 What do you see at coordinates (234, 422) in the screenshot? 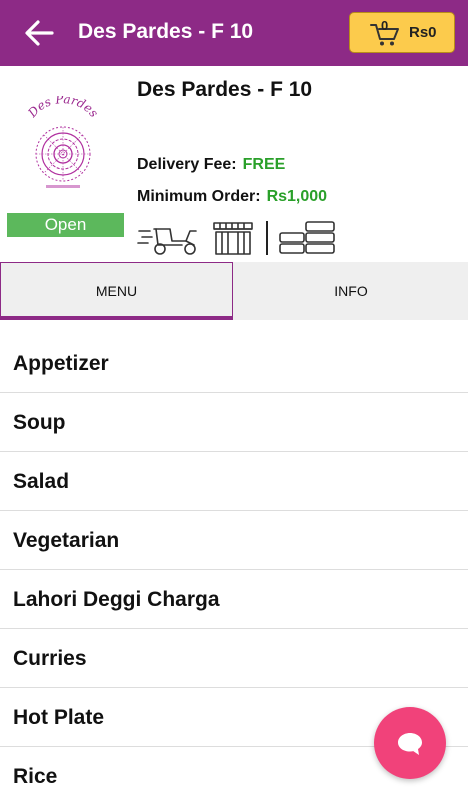
I see `menu-category-item: Soup` at bounding box center [234, 422].